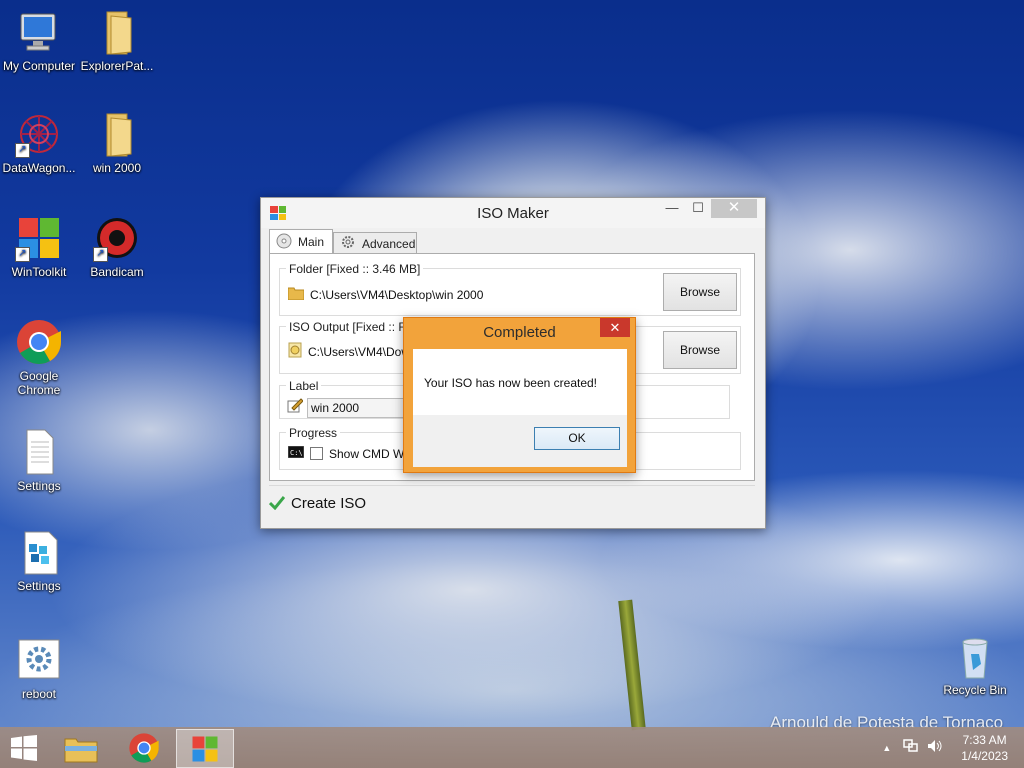  Describe the element at coordinates (698, 208) in the screenshot. I see `maximize-button: ☐` at that location.